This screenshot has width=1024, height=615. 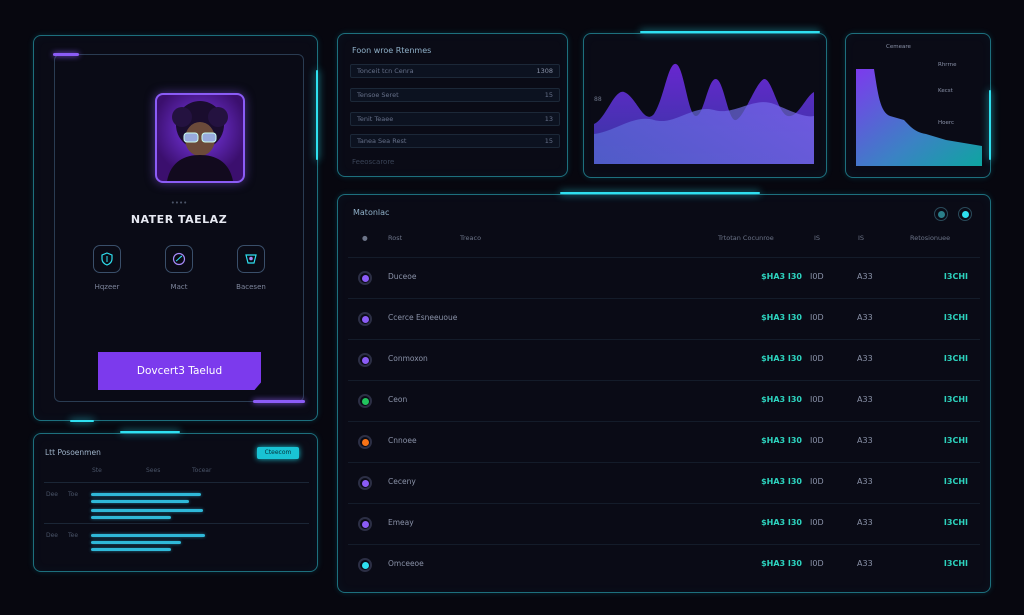 I want to click on table-row: Ccerce Esneeuoue $HA3 I30 I0D A33 I3CHI, so click(x=664, y=319).